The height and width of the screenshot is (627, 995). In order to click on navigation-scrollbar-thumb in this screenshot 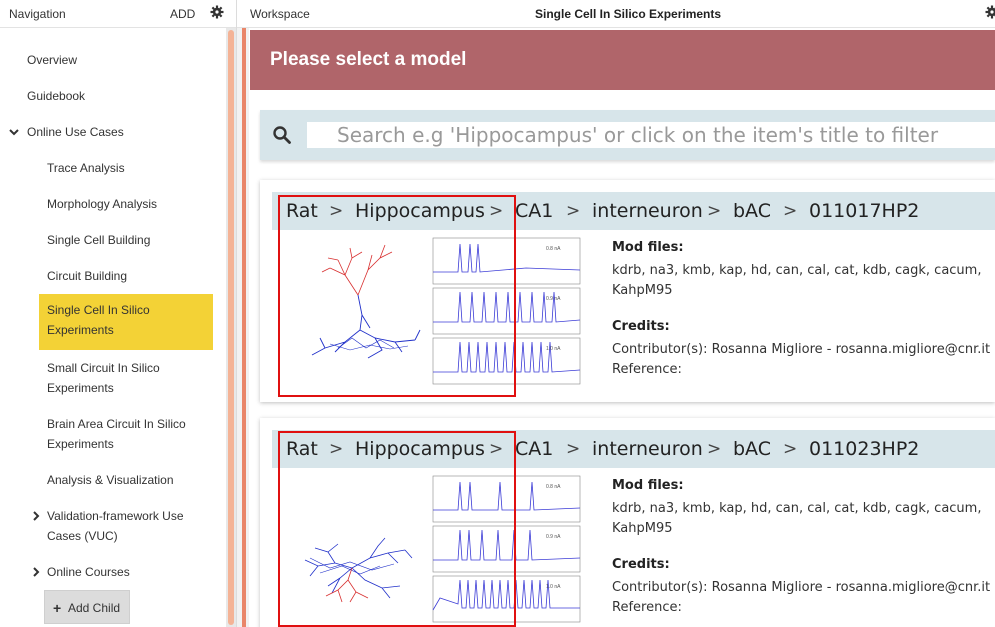, I will do `click(231, 327)`.